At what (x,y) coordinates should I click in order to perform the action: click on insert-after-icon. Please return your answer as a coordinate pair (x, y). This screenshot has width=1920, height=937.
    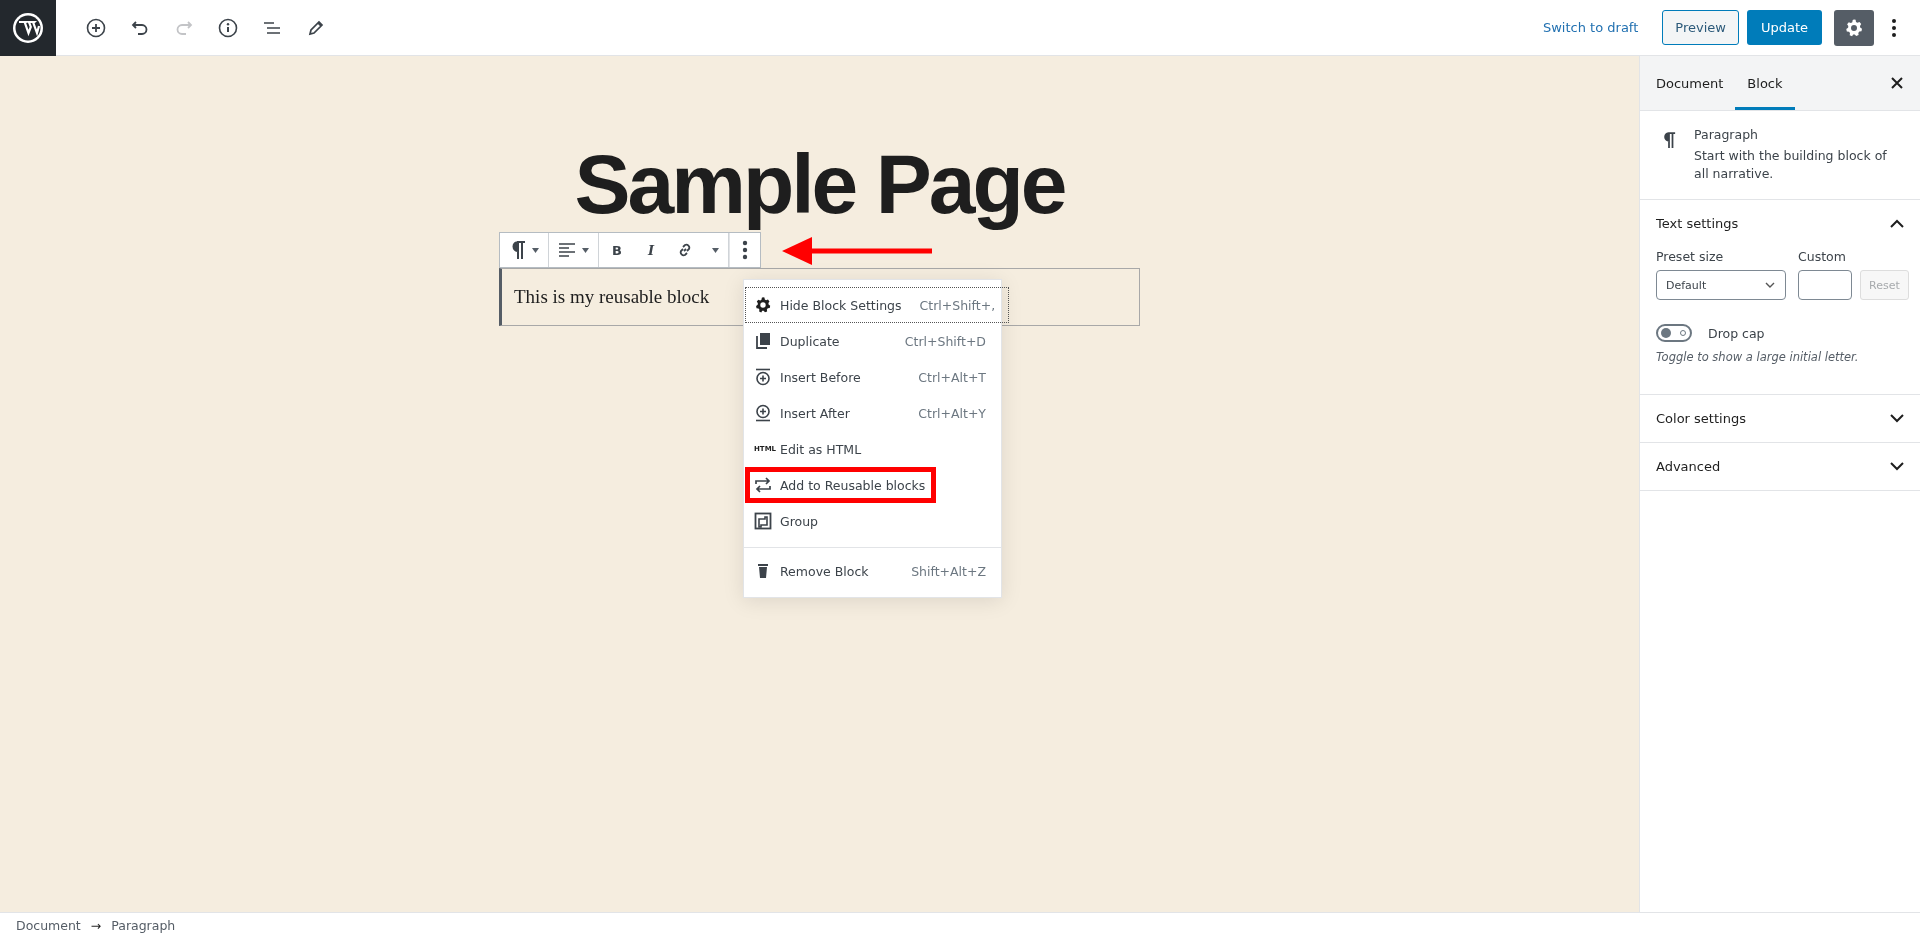
    Looking at the image, I should click on (763, 413).